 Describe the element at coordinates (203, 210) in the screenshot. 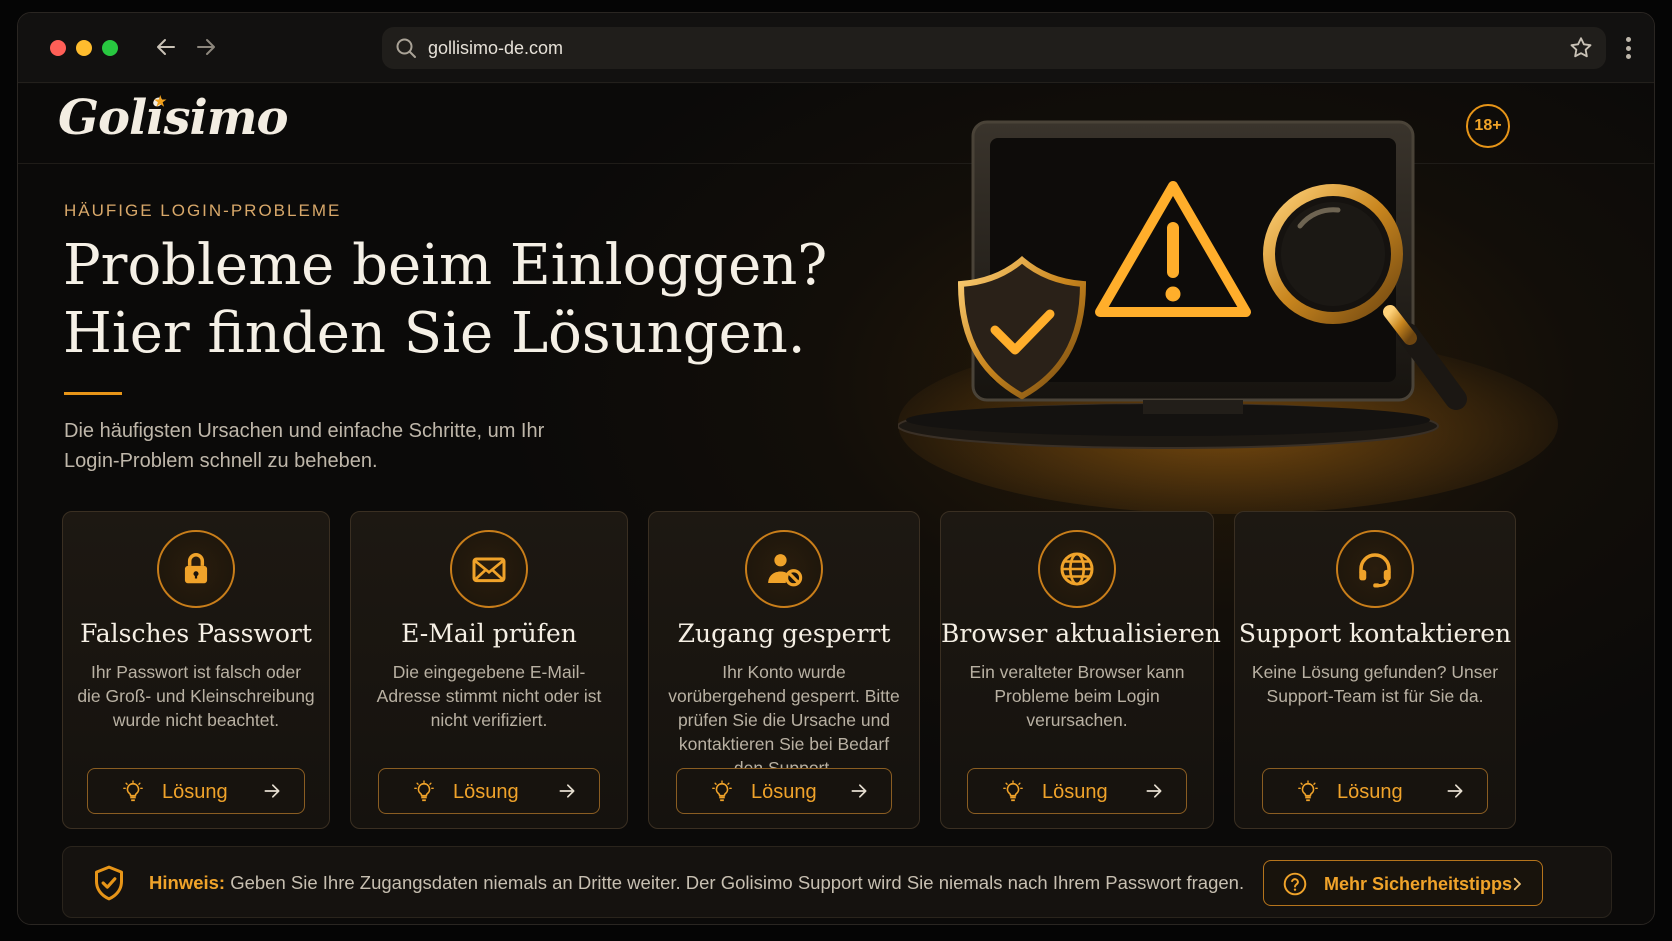

I see `section-eyebrow: HÄUFIGE LOGIN-PROBLEME` at that location.